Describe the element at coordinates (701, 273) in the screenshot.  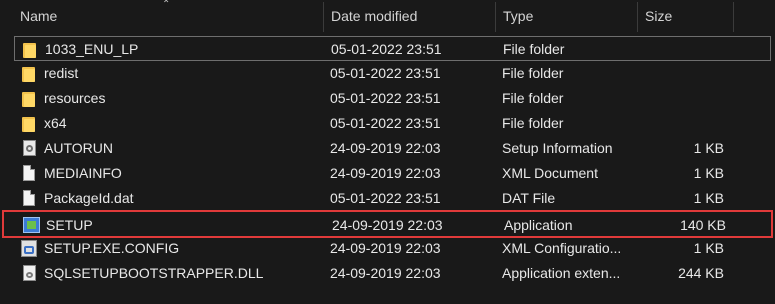
I see `file-size: 244 KB` at that location.